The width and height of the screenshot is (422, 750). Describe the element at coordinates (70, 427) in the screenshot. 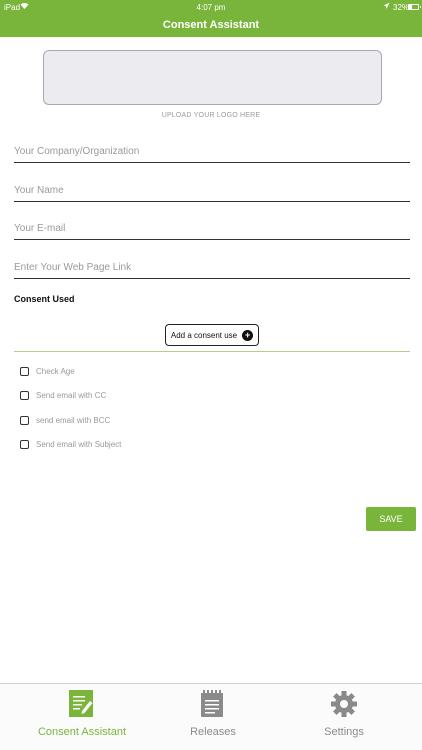

I see `consent-option: send email with BCC` at that location.